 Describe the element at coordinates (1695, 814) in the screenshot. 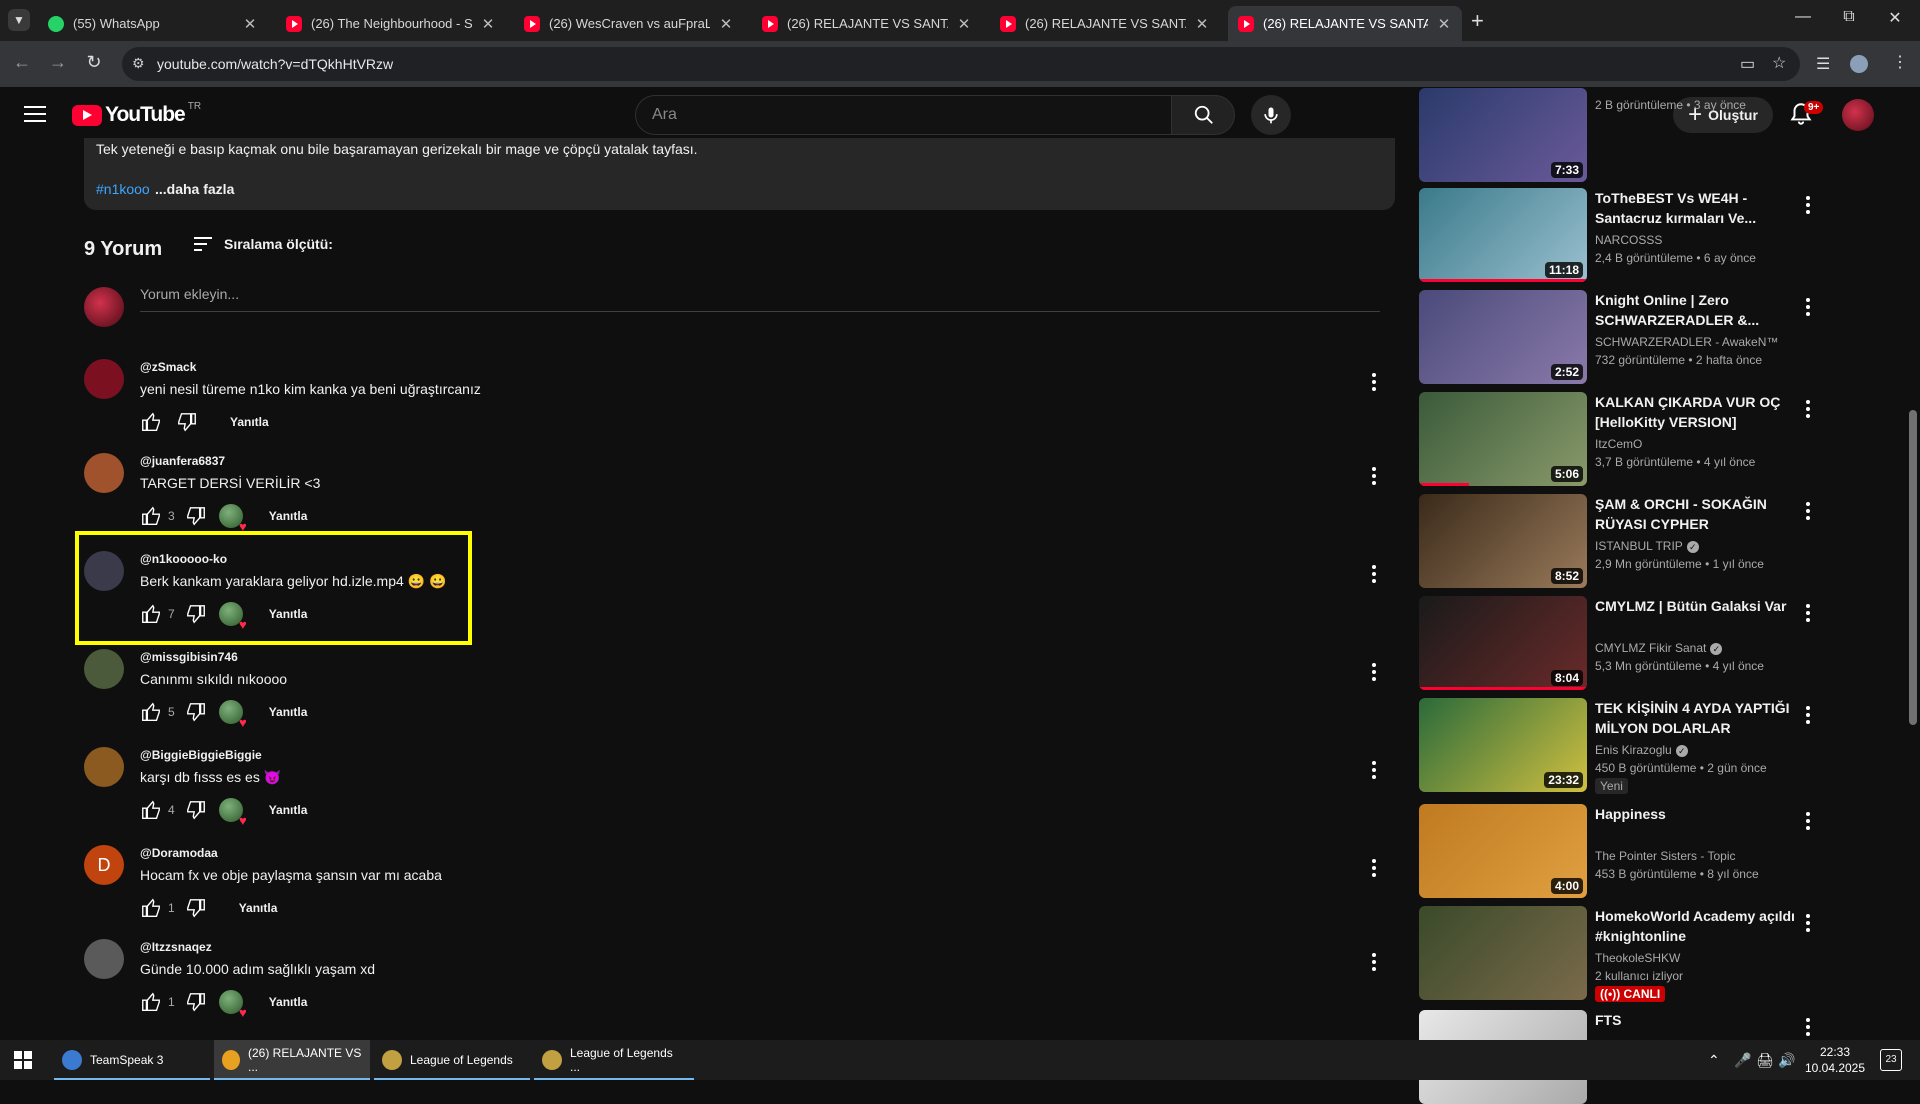

I see `video-title: Happiness` at that location.